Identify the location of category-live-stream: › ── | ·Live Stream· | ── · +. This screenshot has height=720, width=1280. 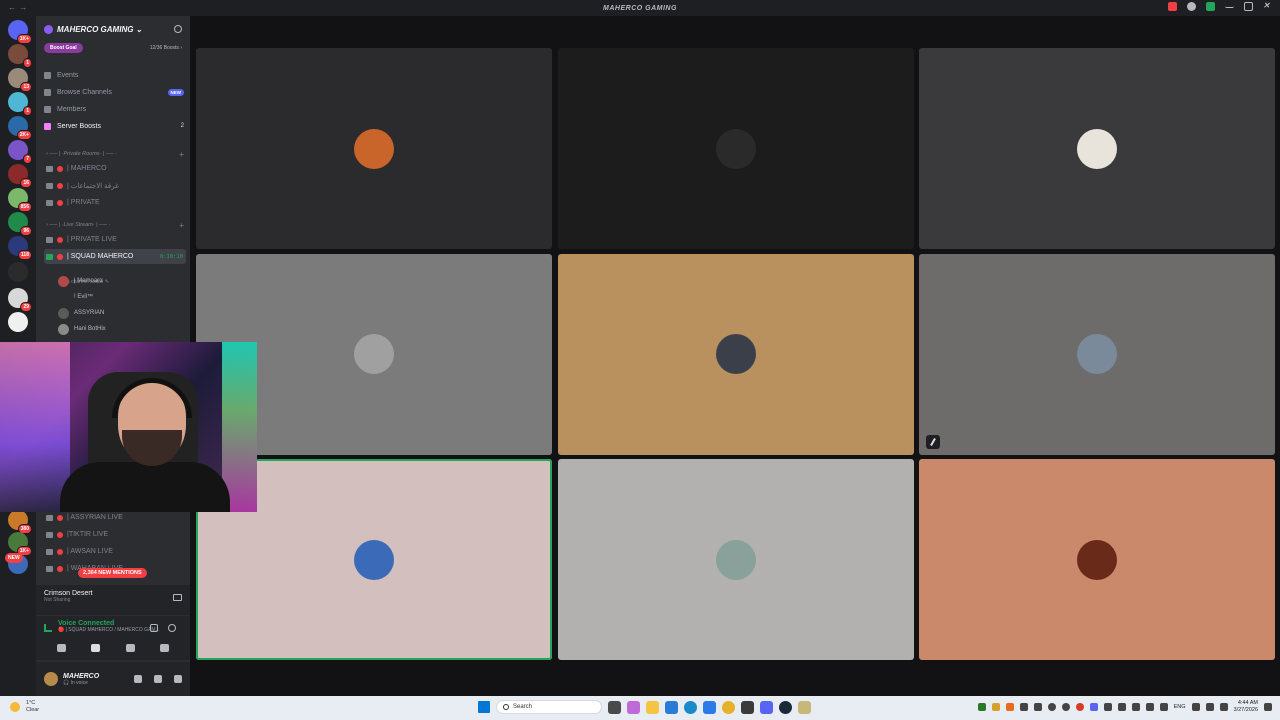
(115, 225).